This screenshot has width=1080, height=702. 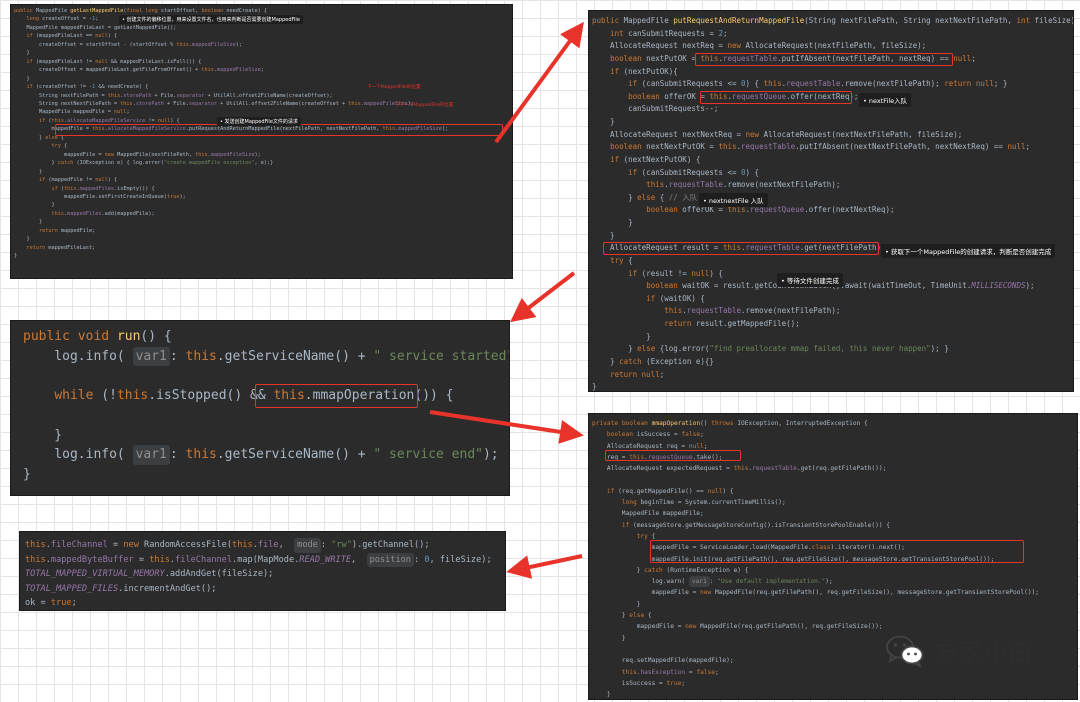 What do you see at coordinates (51, 603) in the screenshot?
I see `code-line: ok = true;` at bounding box center [51, 603].